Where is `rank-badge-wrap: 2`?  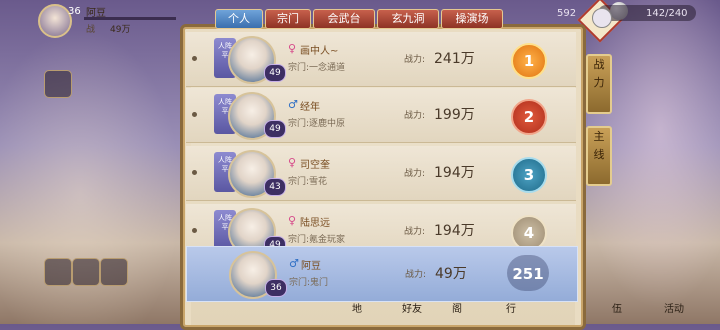
rank-badge-wrap: 2 is located at coordinates (527, 115).